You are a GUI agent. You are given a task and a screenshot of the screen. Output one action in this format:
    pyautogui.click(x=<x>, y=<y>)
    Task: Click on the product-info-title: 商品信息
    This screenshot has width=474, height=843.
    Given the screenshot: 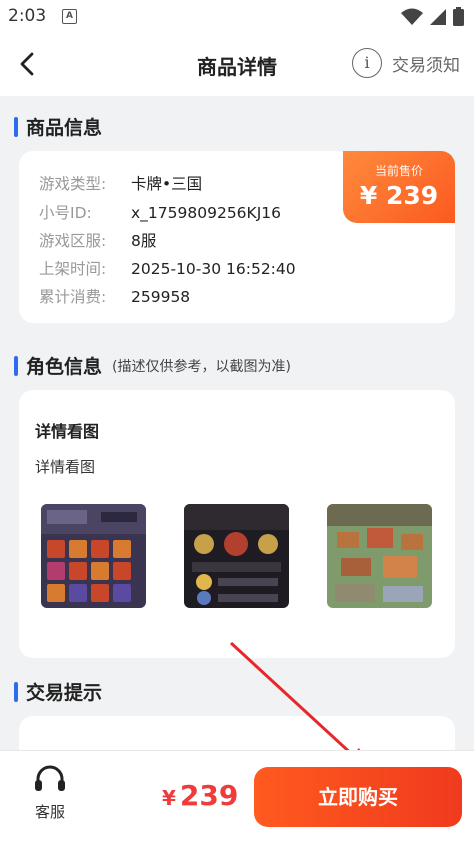 What is the action you would take?
    pyautogui.click(x=64, y=128)
    